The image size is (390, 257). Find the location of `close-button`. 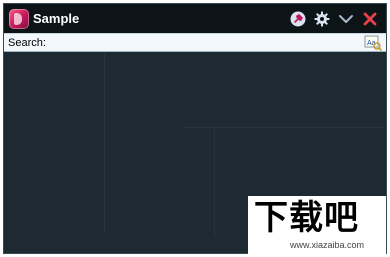

close-button is located at coordinates (370, 19).